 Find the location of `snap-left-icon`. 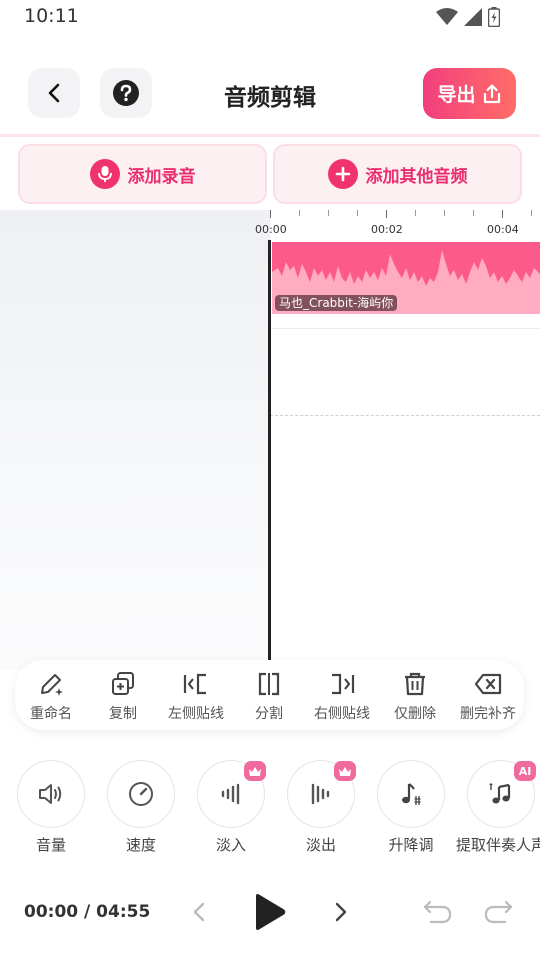

snap-left-icon is located at coordinates (194, 684).